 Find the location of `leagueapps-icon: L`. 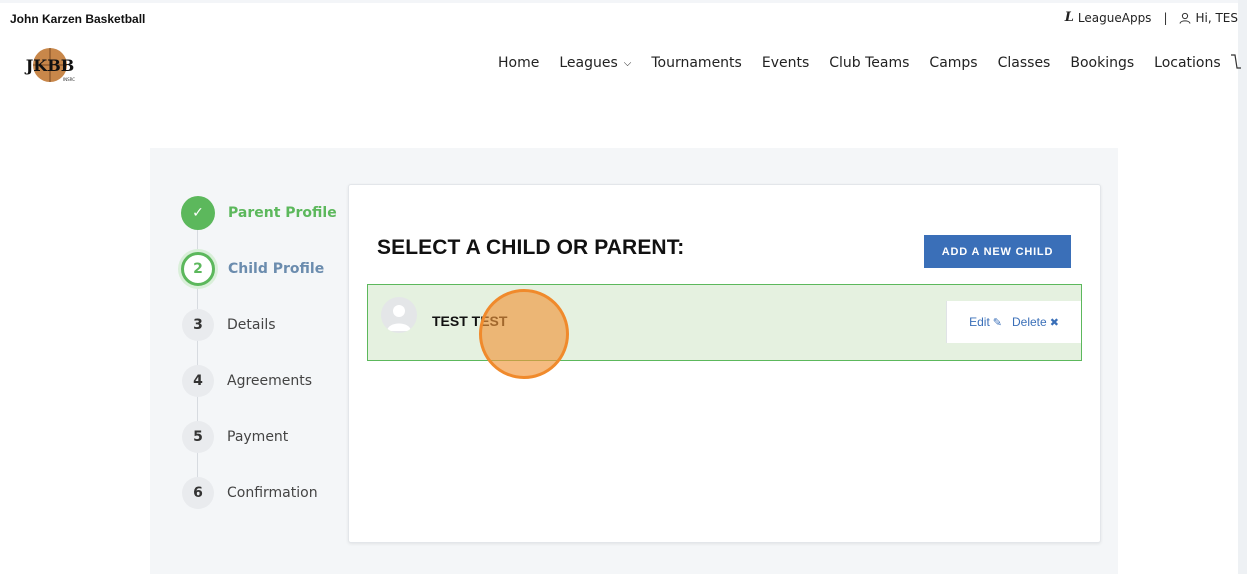

leagueapps-icon: L is located at coordinates (1069, 17).